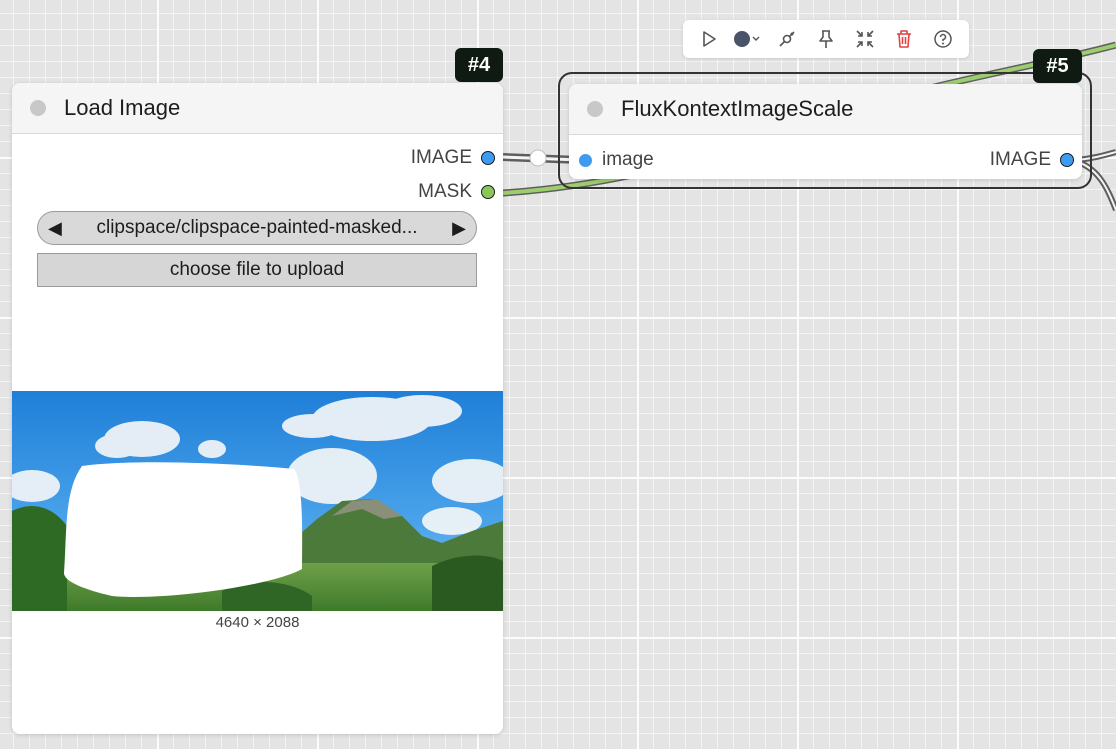  What do you see at coordinates (904, 39) in the screenshot?
I see `delete-icon` at bounding box center [904, 39].